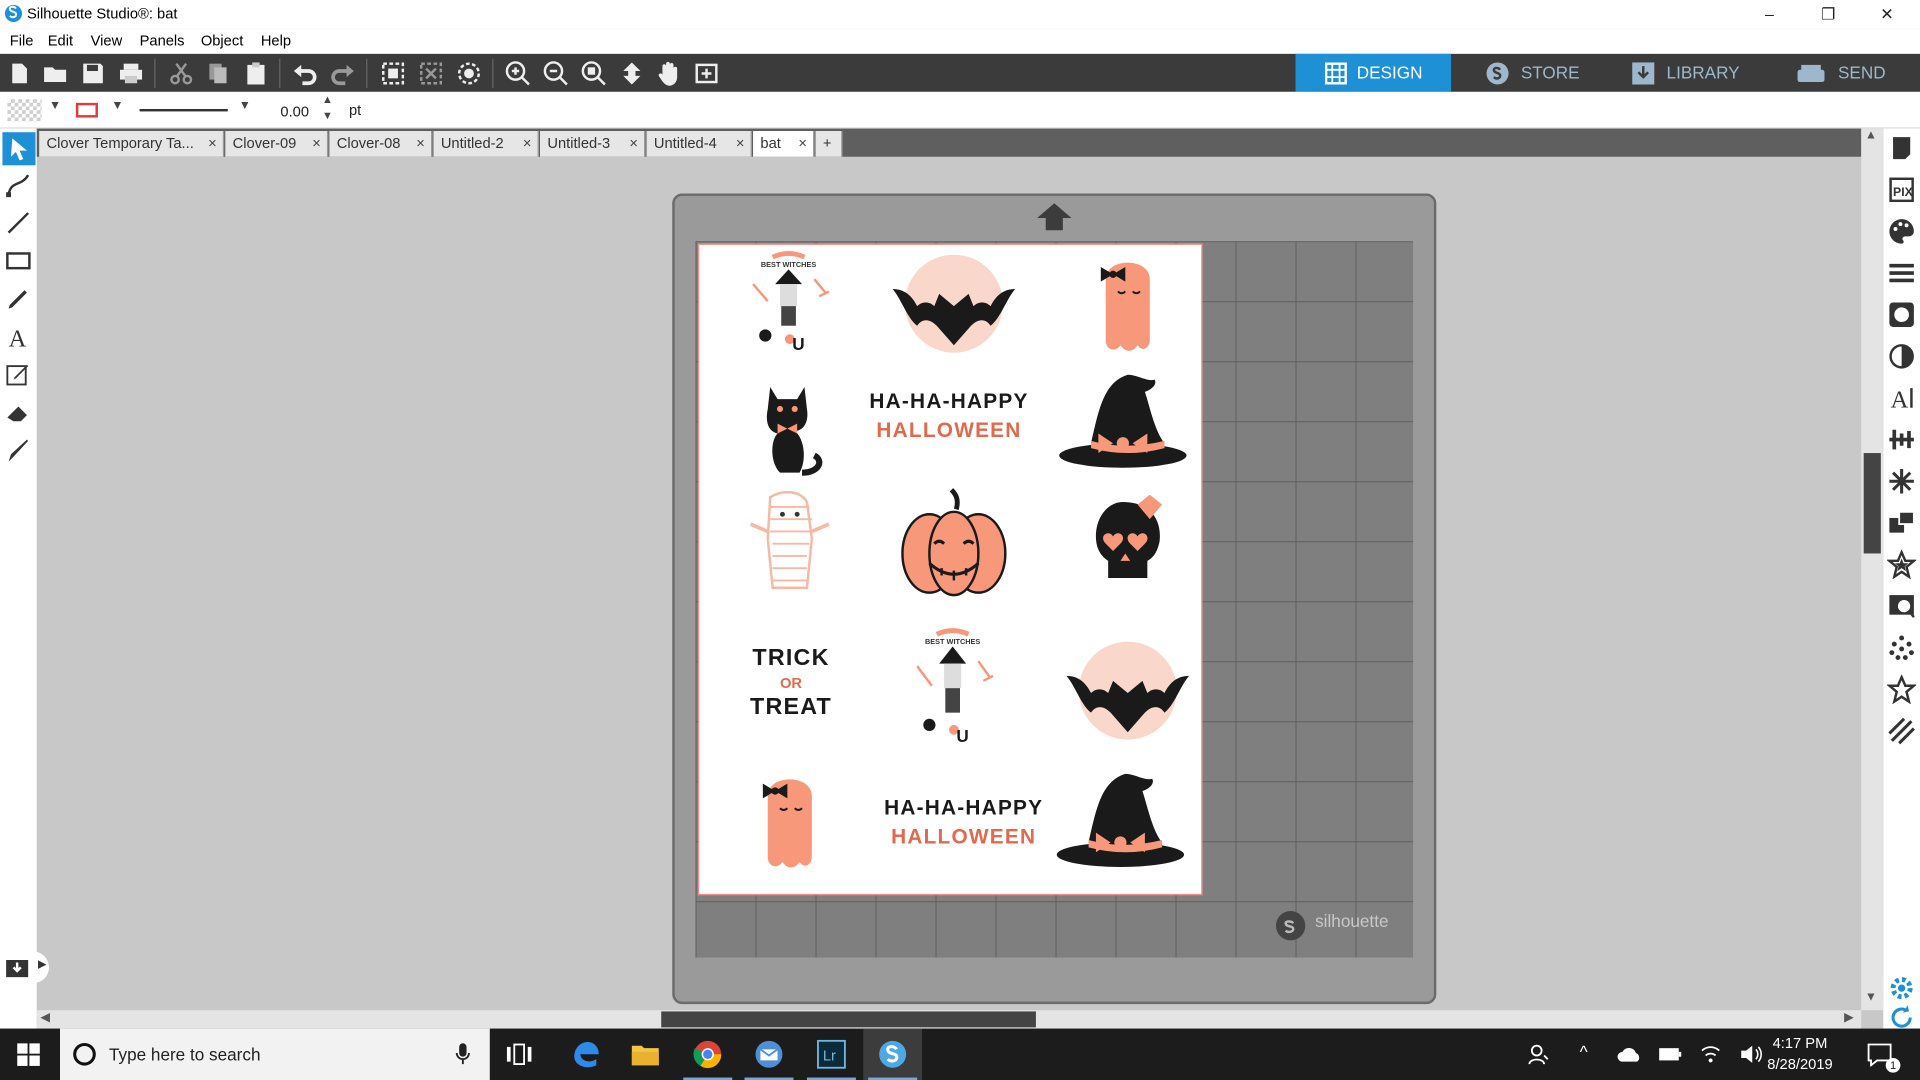 The image size is (1920, 1080). I want to click on battery-icon, so click(1670, 1054).